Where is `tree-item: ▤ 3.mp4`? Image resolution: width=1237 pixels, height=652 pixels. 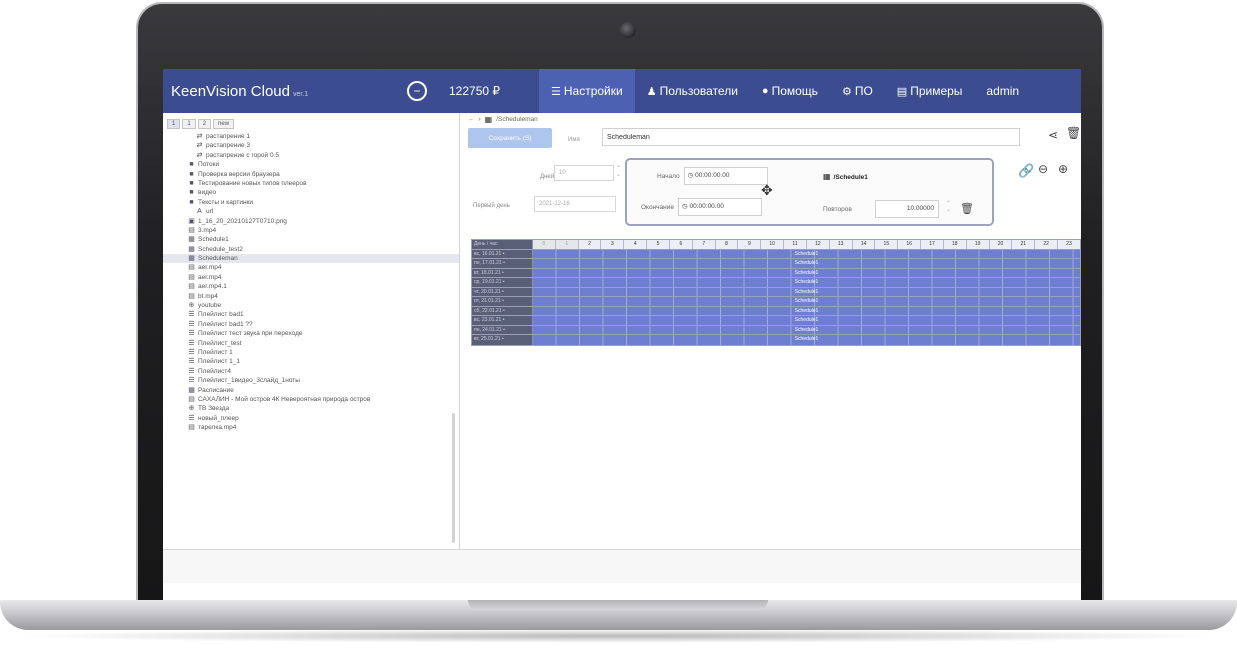
tree-item: ▤ 3.mp4 is located at coordinates (311, 230).